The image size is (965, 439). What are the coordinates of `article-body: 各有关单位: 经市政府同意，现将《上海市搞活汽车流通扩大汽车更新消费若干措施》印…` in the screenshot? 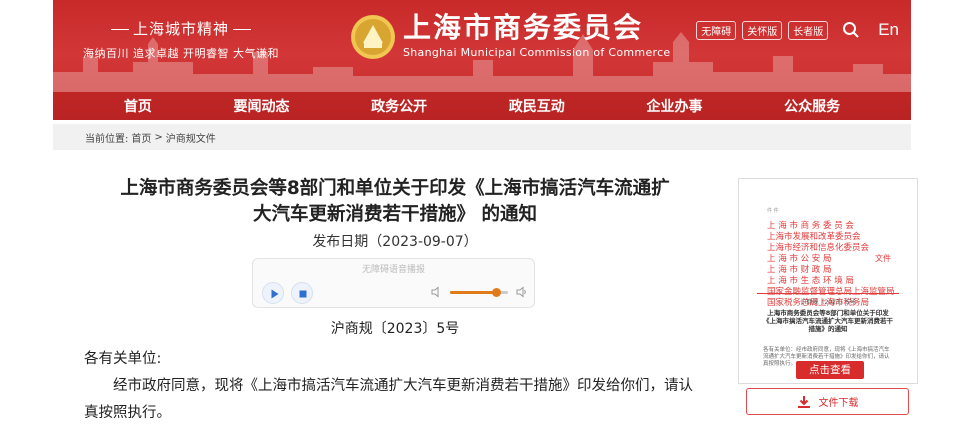 It's located at (389, 386).